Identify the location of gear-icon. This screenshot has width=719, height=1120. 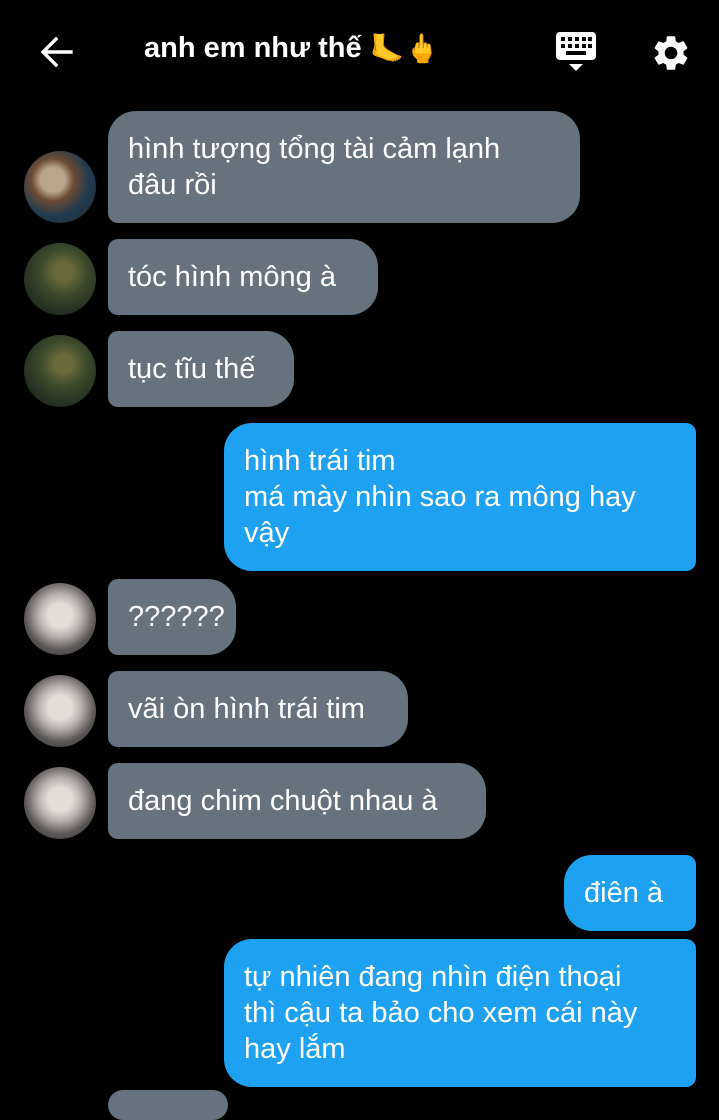
(671, 53).